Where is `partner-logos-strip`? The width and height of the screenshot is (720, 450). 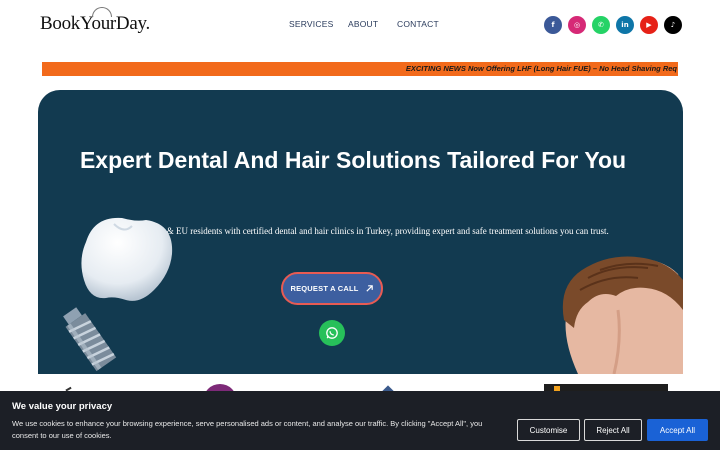 partner-logos-strip is located at coordinates (360, 396).